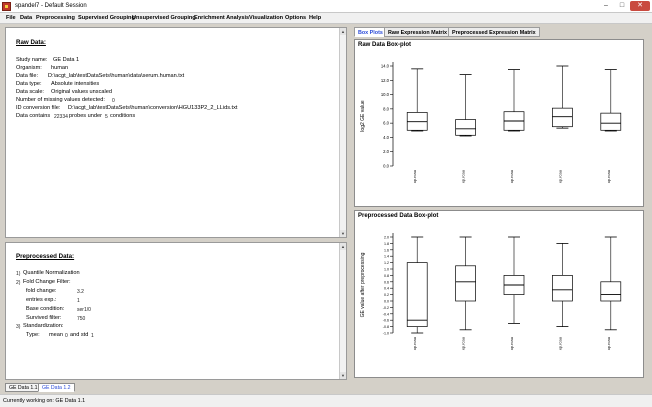  Describe the element at coordinates (385, 94) in the screenshot. I see `y-tick-label: 10.0` at that location.